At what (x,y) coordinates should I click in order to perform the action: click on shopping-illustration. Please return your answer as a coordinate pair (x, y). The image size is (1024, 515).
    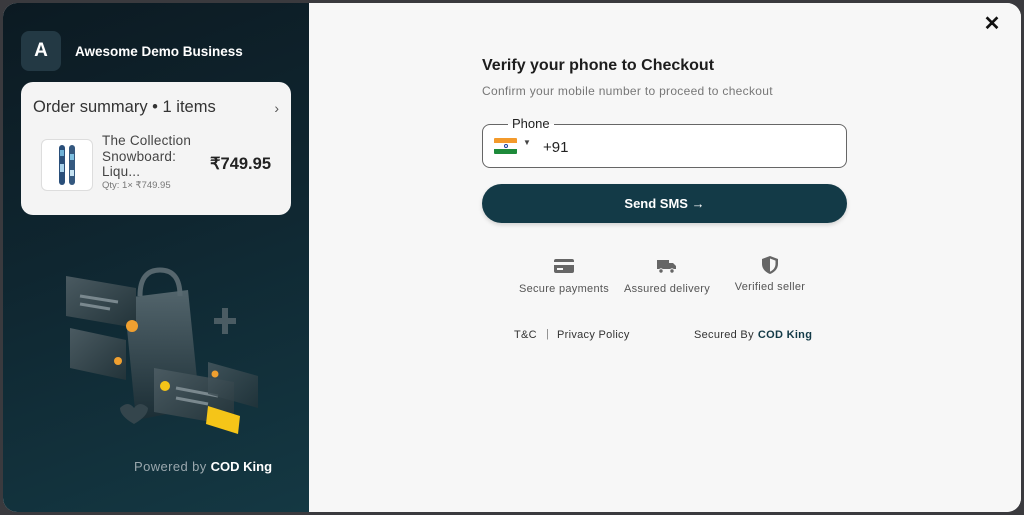
    Looking at the image, I should click on (162, 350).